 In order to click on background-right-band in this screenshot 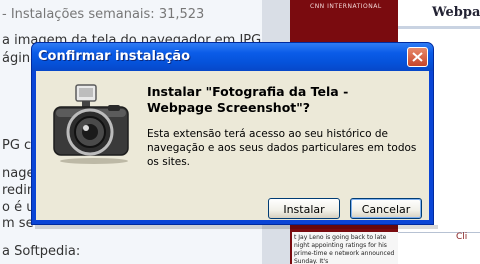, I will do `click(439, 27)`.